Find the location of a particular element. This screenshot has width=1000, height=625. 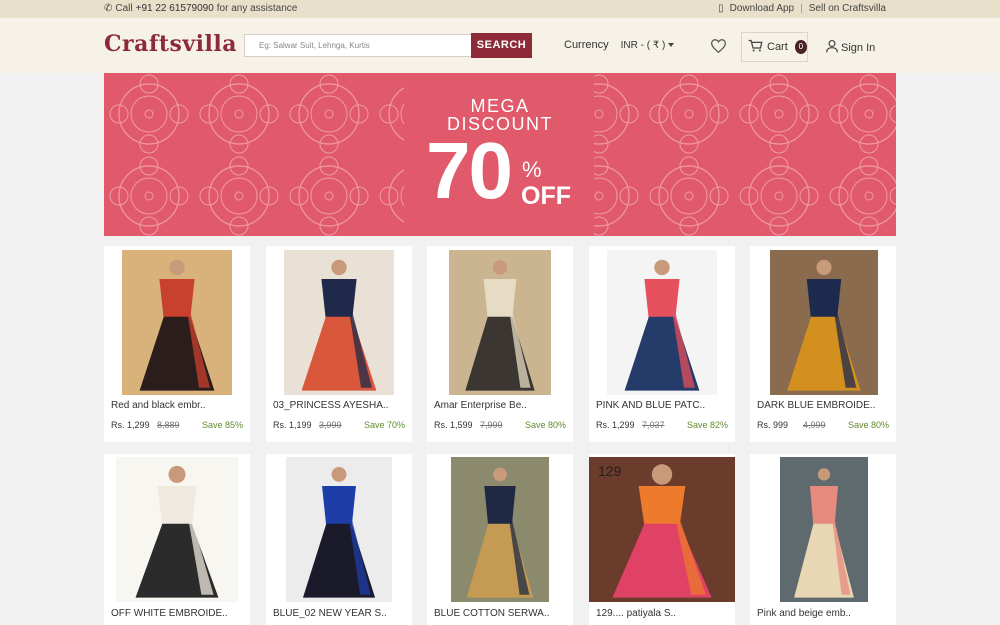

call-suffix: for any assistance is located at coordinates (257, 8).